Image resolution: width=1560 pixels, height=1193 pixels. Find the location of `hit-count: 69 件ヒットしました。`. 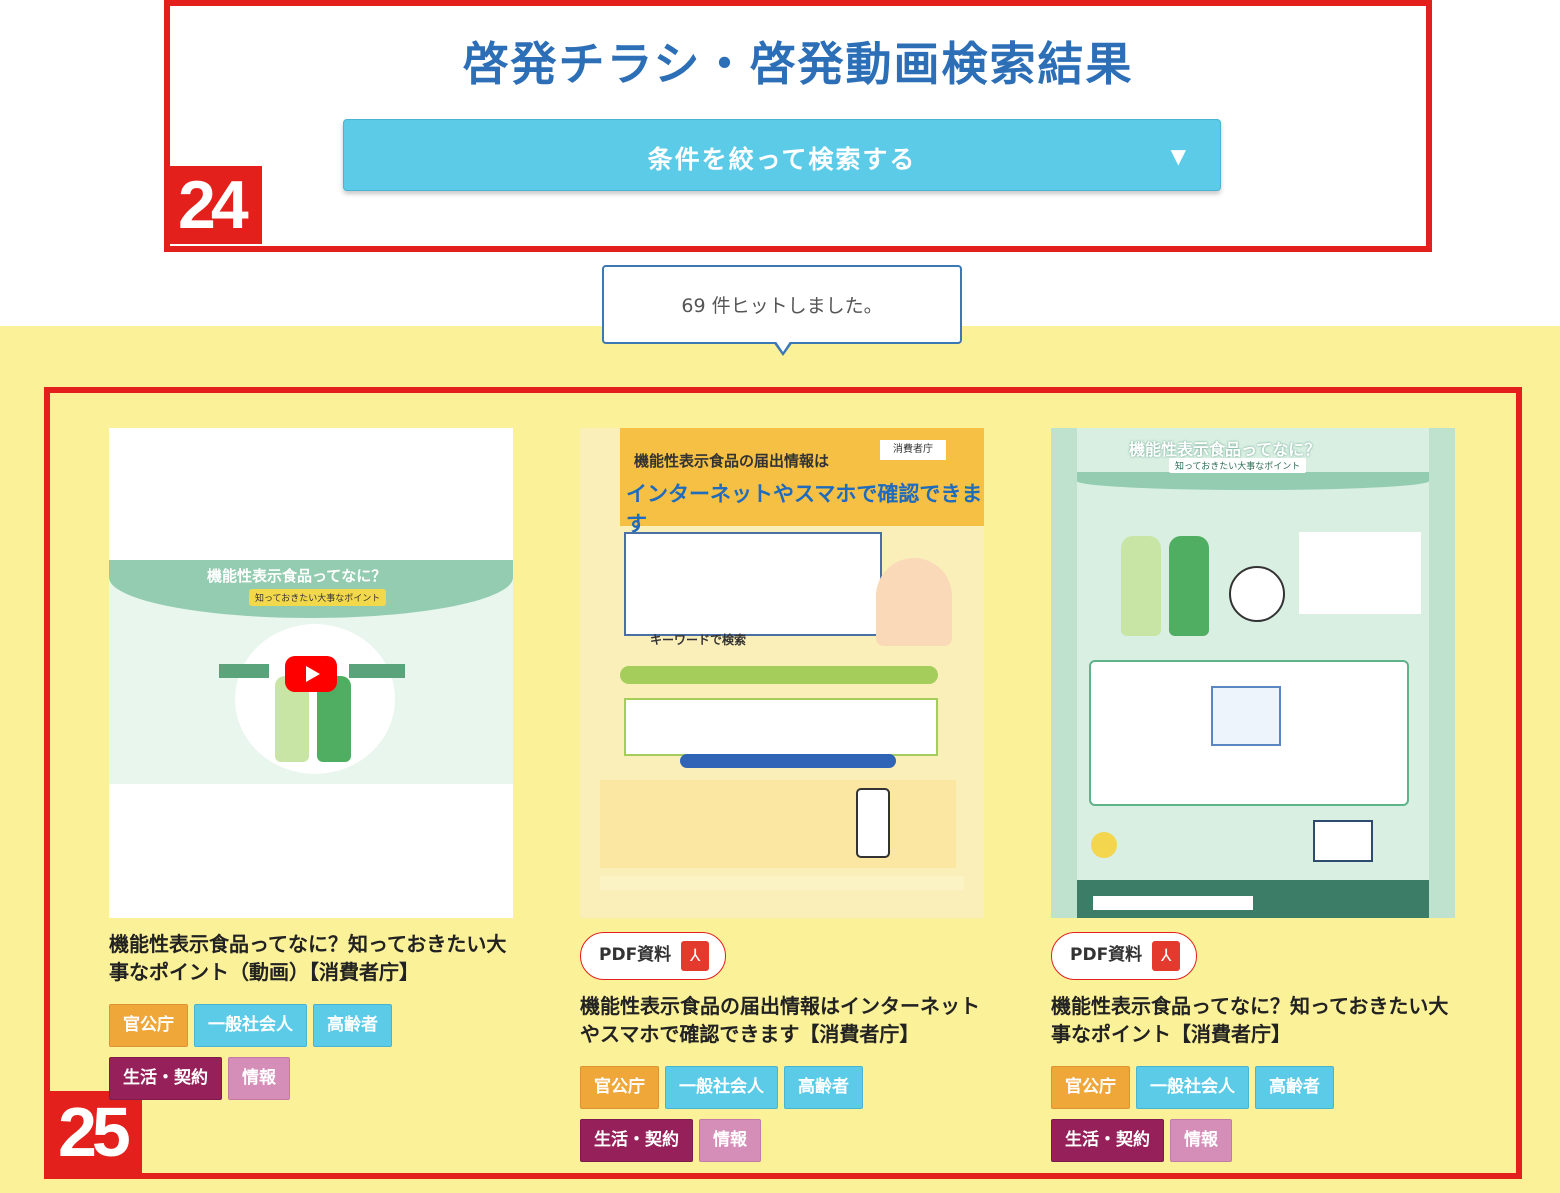

hit-count: 69 件ヒットしました。 is located at coordinates (782, 304).